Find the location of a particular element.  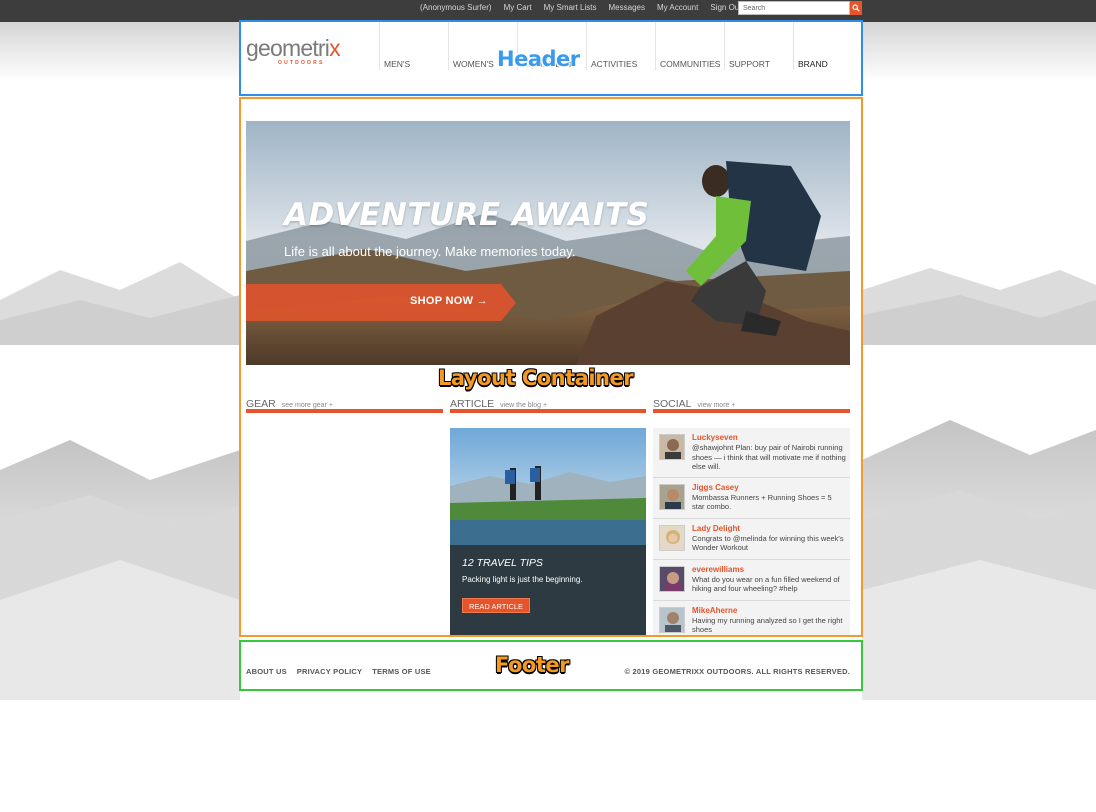

social-author: everewilliams is located at coordinates (769, 570).